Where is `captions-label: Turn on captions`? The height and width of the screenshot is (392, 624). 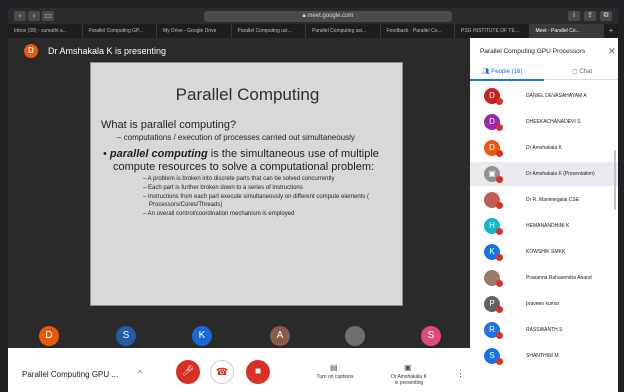
captions-label: Turn on captions is located at coordinates (335, 377).